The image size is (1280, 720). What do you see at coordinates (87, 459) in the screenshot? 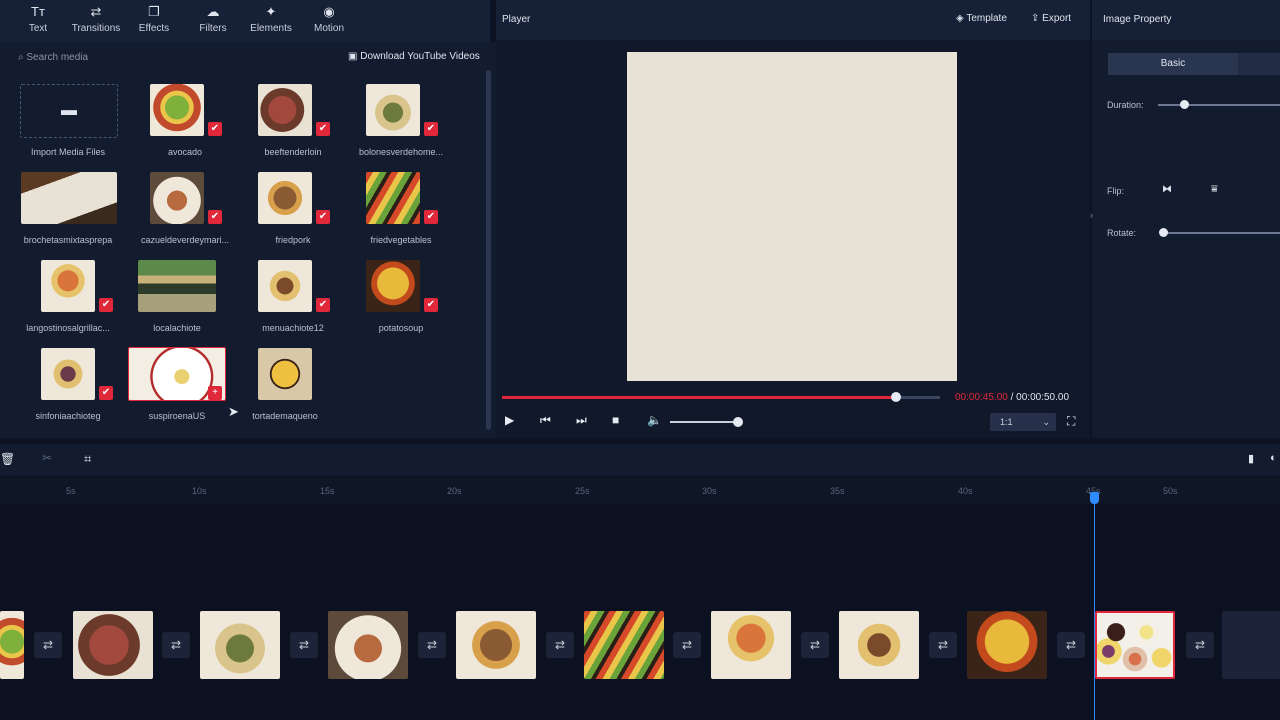
I see `crop-icon: ⌗` at bounding box center [87, 459].